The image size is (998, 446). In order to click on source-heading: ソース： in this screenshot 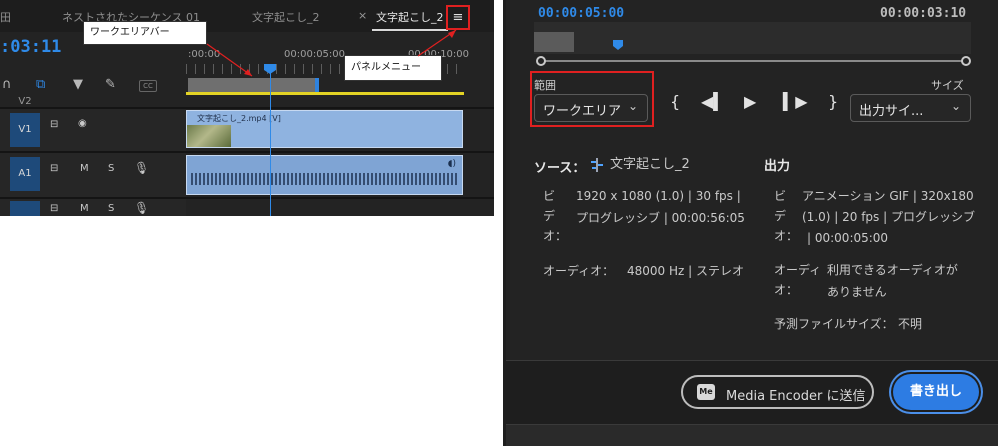, I will do `click(560, 168)`.